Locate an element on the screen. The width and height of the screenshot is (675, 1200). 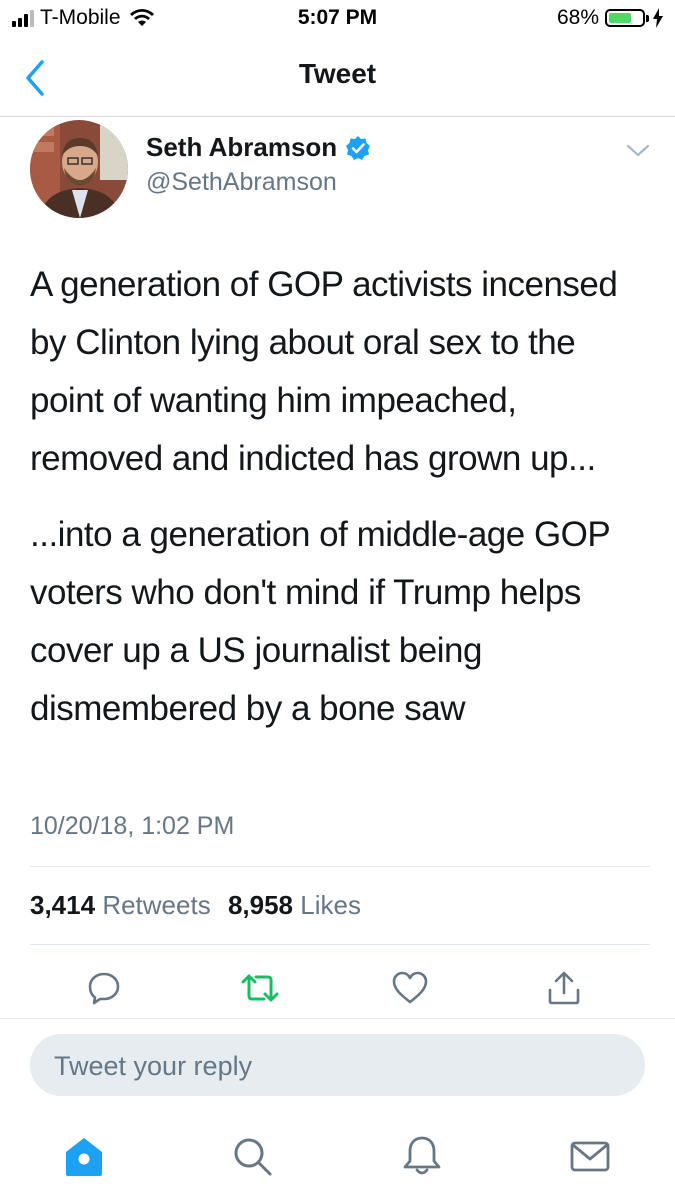
author: Seth Abramson is located at coordinates (258, 147).